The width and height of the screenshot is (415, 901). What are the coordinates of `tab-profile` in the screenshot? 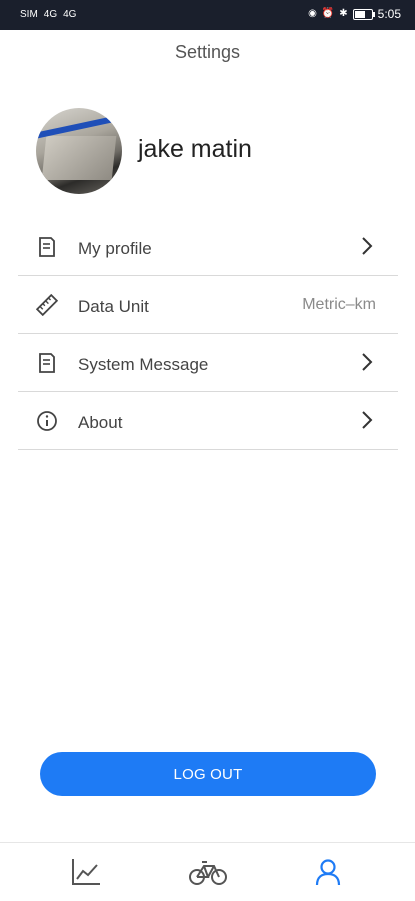 It's located at (328, 872).